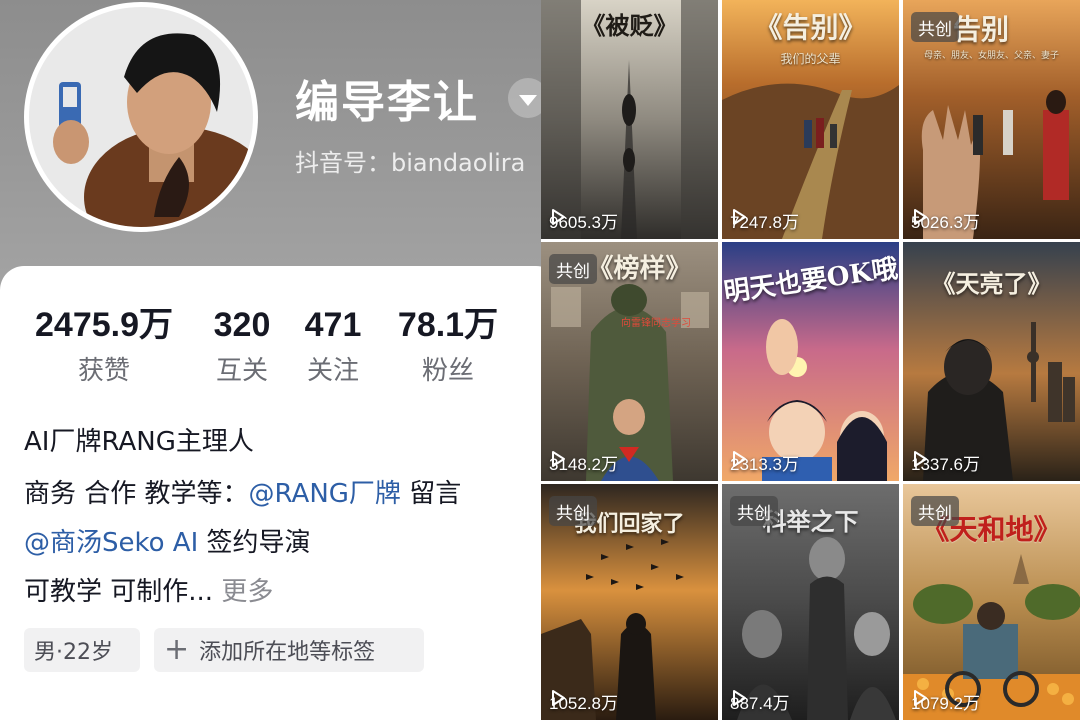  I want to click on bio-text: 签约导演, so click(254, 543).